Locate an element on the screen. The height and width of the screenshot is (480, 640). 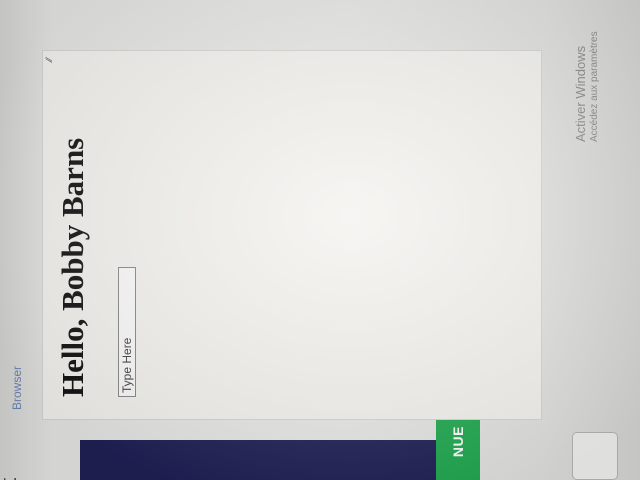
watermark-title: Activer Windows is located at coordinates (580, 93).